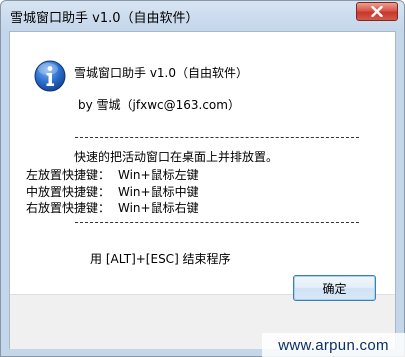 The image size is (405, 357). What do you see at coordinates (67, 192) in the screenshot?
I see `hotkey-label: 中放置快捷键：` at bounding box center [67, 192].